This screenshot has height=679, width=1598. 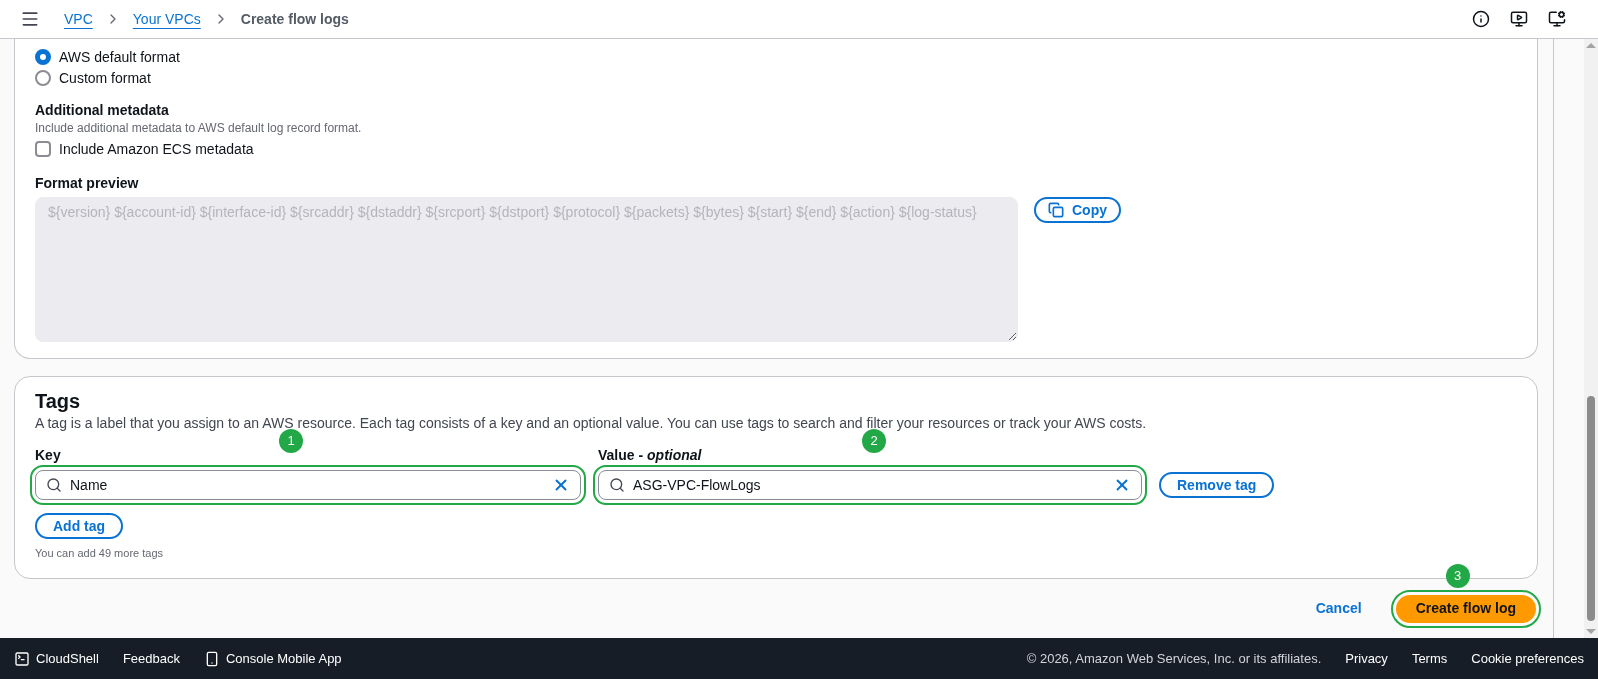 What do you see at coordinates (307, 485) in the screenshot?
I see `field-value: Name` at bounding box center [307, 485].